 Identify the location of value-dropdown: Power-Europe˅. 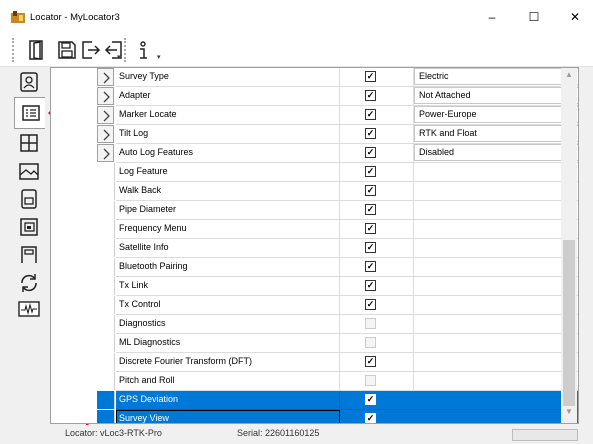
(496, 114).